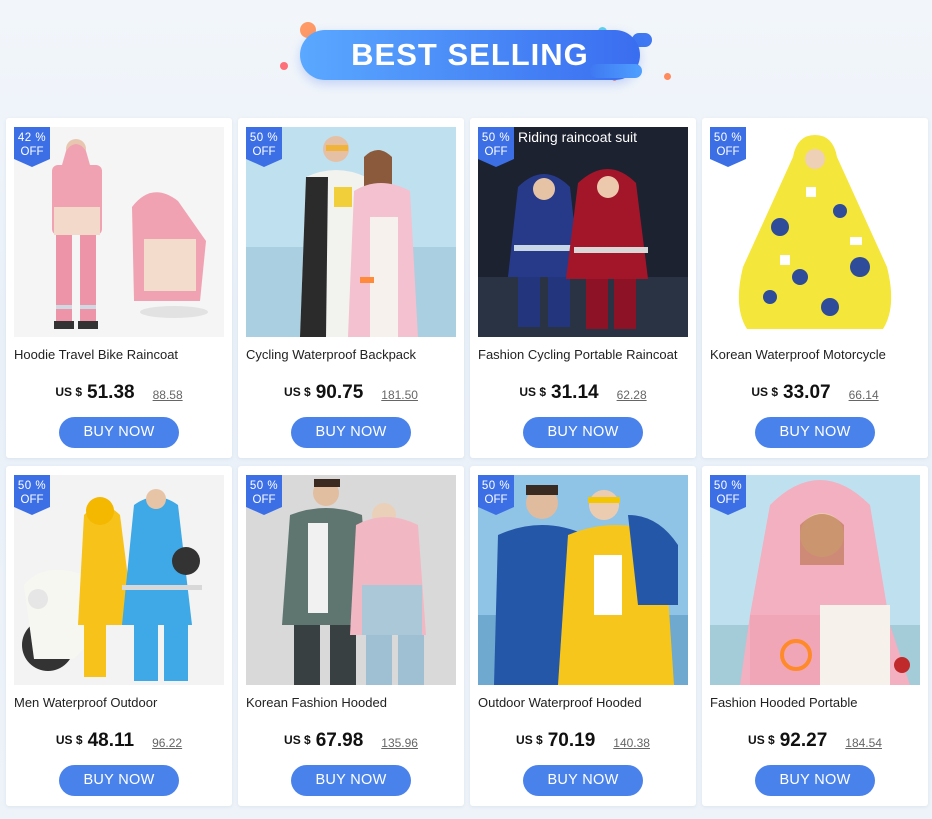 This screenshot has height=819, width=932. I want to click on product-title: Fashion Cycling Portable Raincoat, so click(585, 354).